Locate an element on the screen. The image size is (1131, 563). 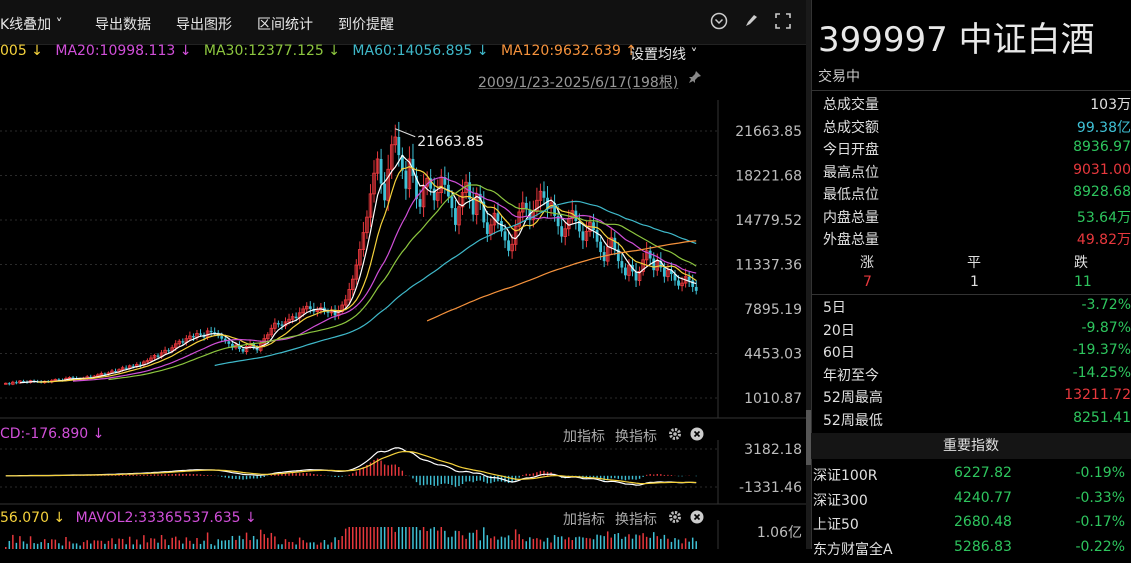
perf-key: 5日 is located at coordinates (834, 308).